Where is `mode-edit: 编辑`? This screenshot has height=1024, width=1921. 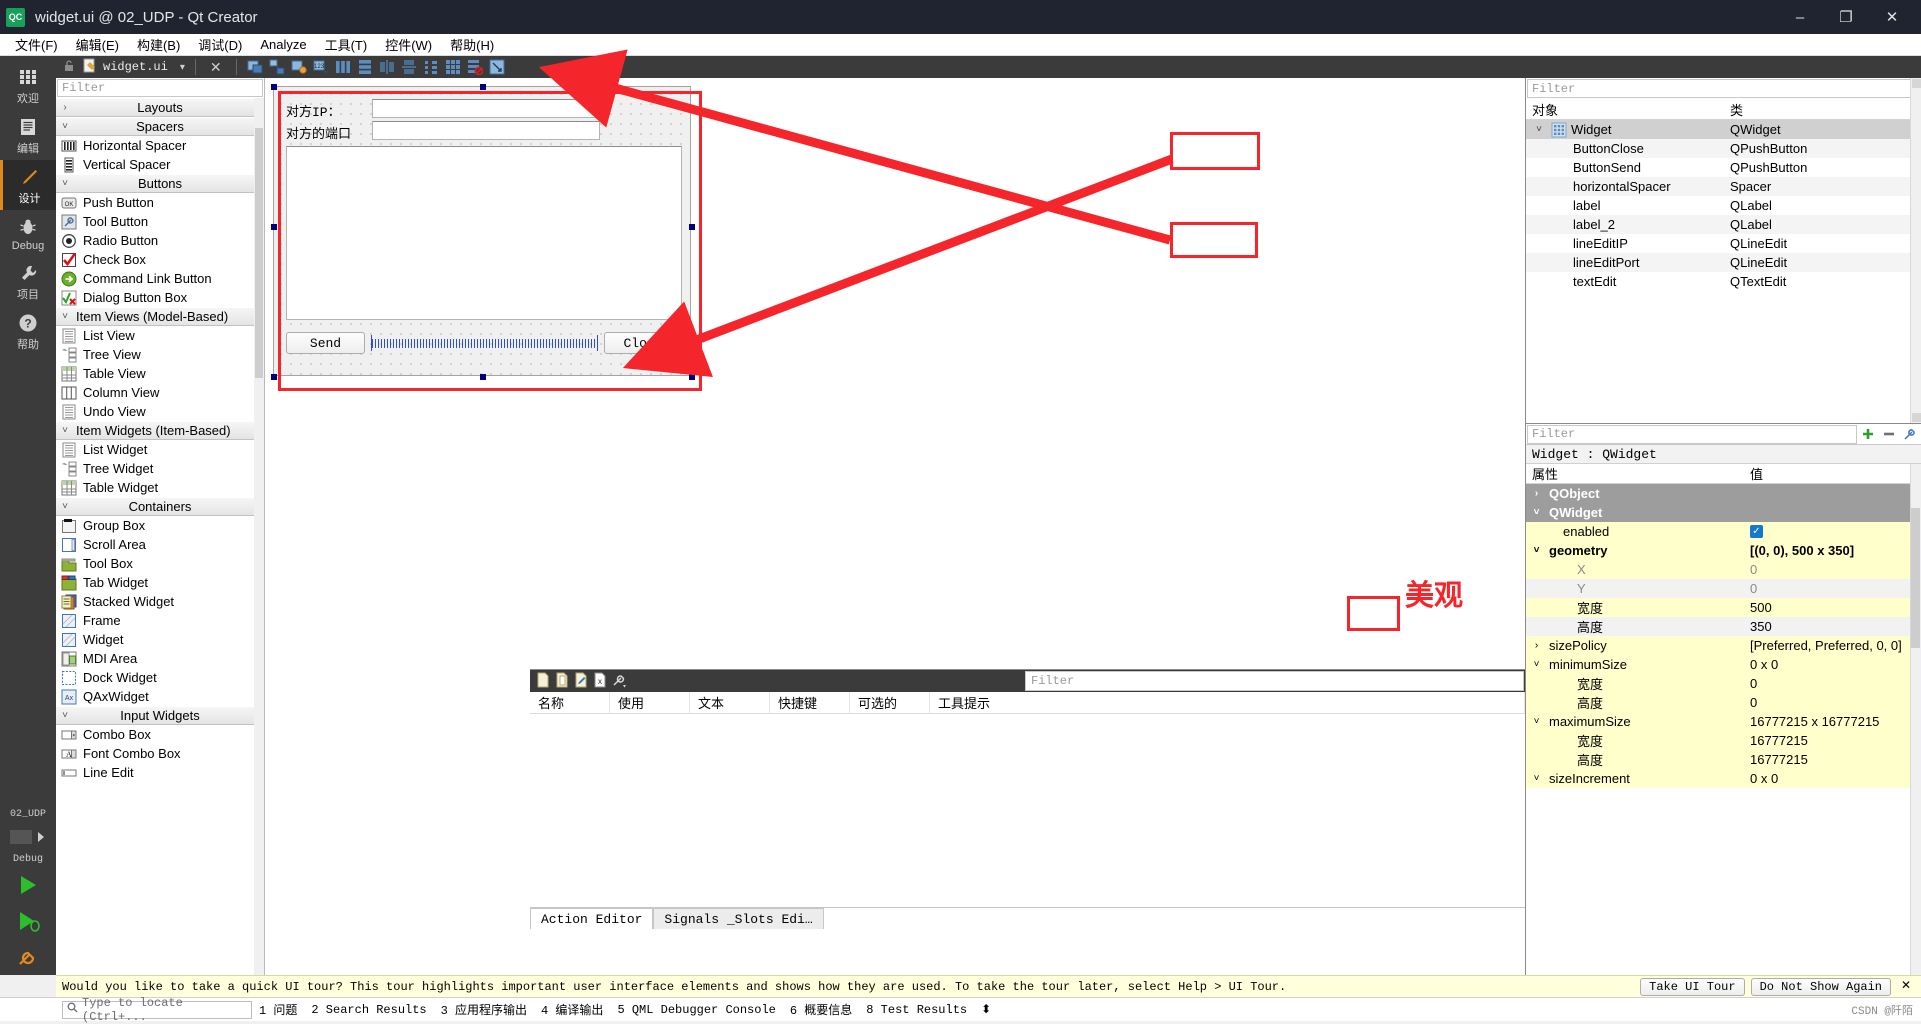
mode-edit: 编辑 is located at coordinates (28, 135).